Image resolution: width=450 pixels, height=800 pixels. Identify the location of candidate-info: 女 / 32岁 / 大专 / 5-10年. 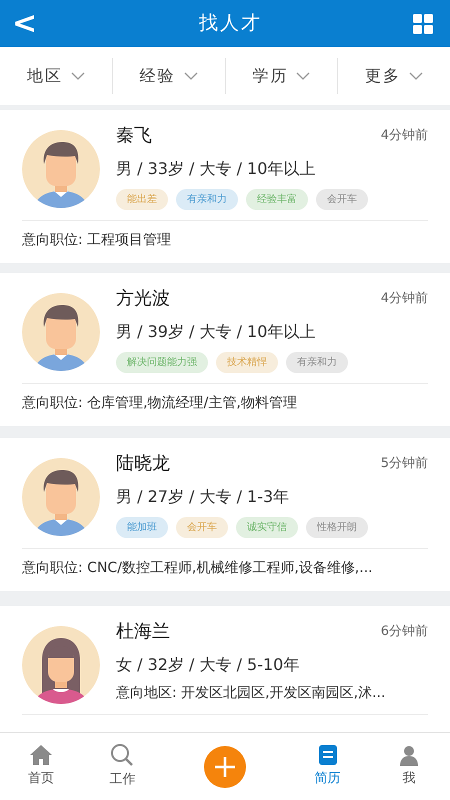
(208, 665).